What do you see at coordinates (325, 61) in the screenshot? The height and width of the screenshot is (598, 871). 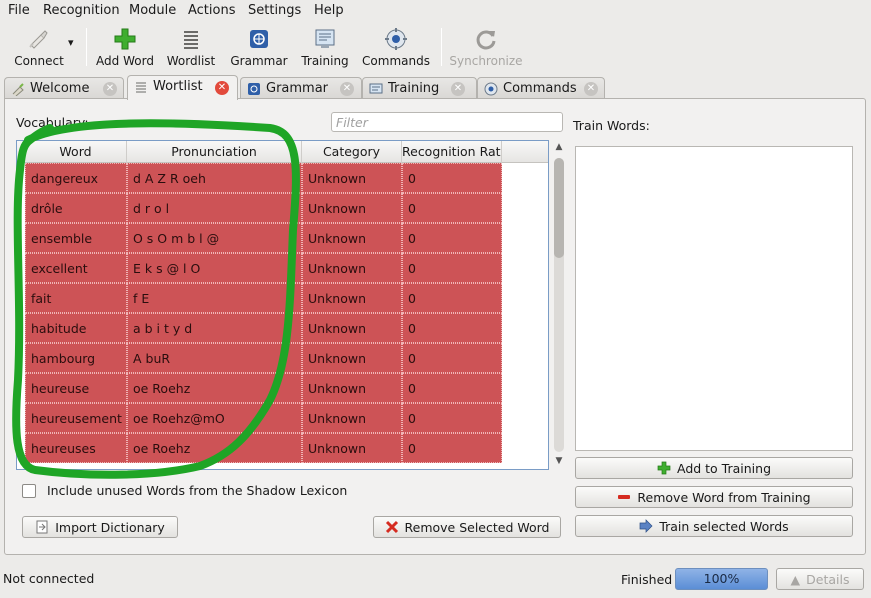 I see `training-label: Training` at bounding box center [325, 61].